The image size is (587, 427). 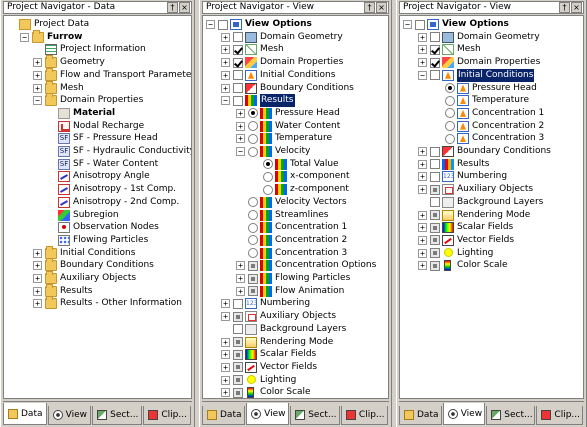 What do you see at coordinates (97, 151) in the screenshot?
I see `tree-row: SF SF - Hydraulic Conductivity` at bounding box center [97, 151].